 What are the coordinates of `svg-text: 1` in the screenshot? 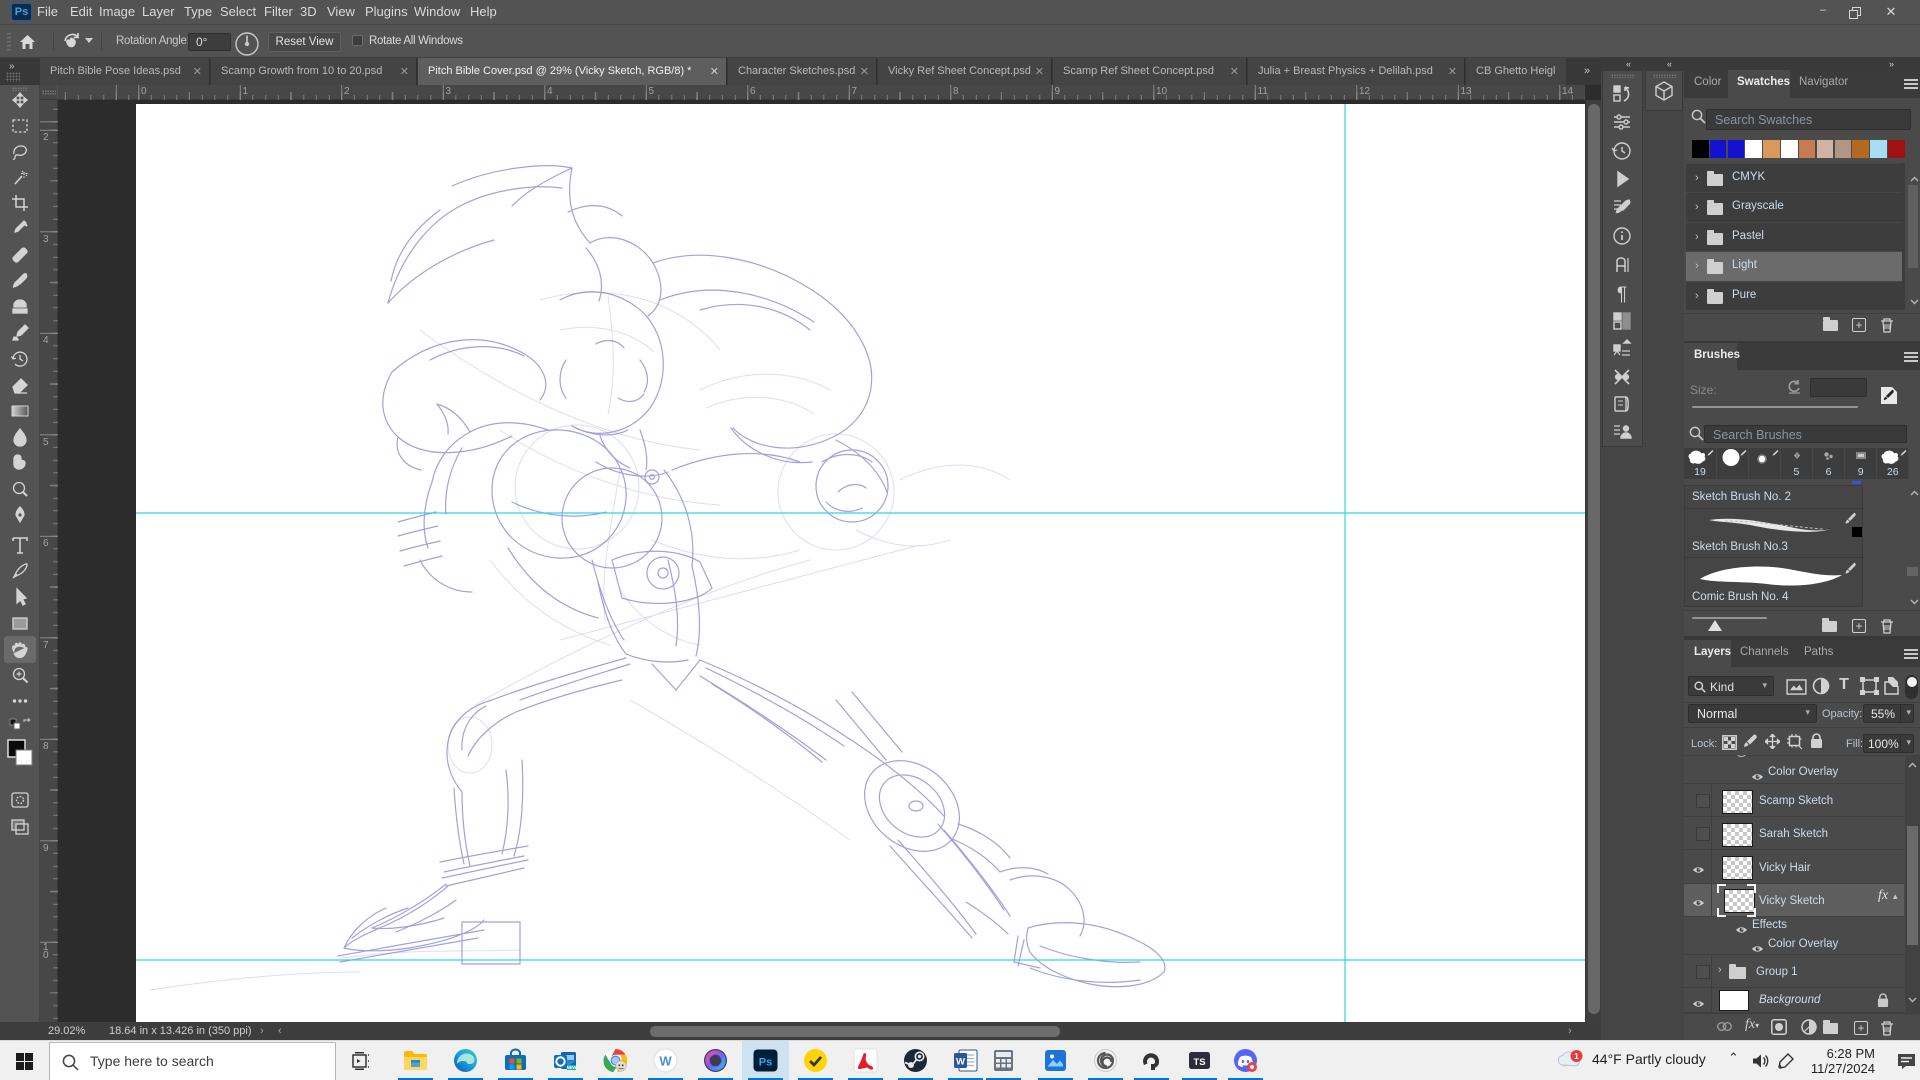 It's located at (1576, 1056).